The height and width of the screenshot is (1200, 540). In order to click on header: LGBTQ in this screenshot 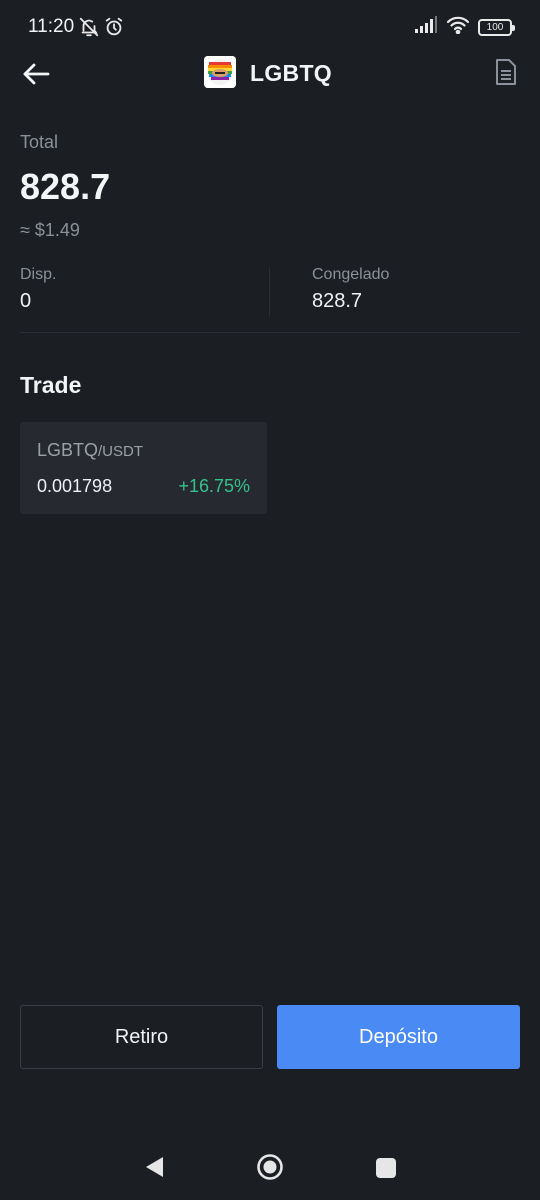, I will do `click(270, 74)`.